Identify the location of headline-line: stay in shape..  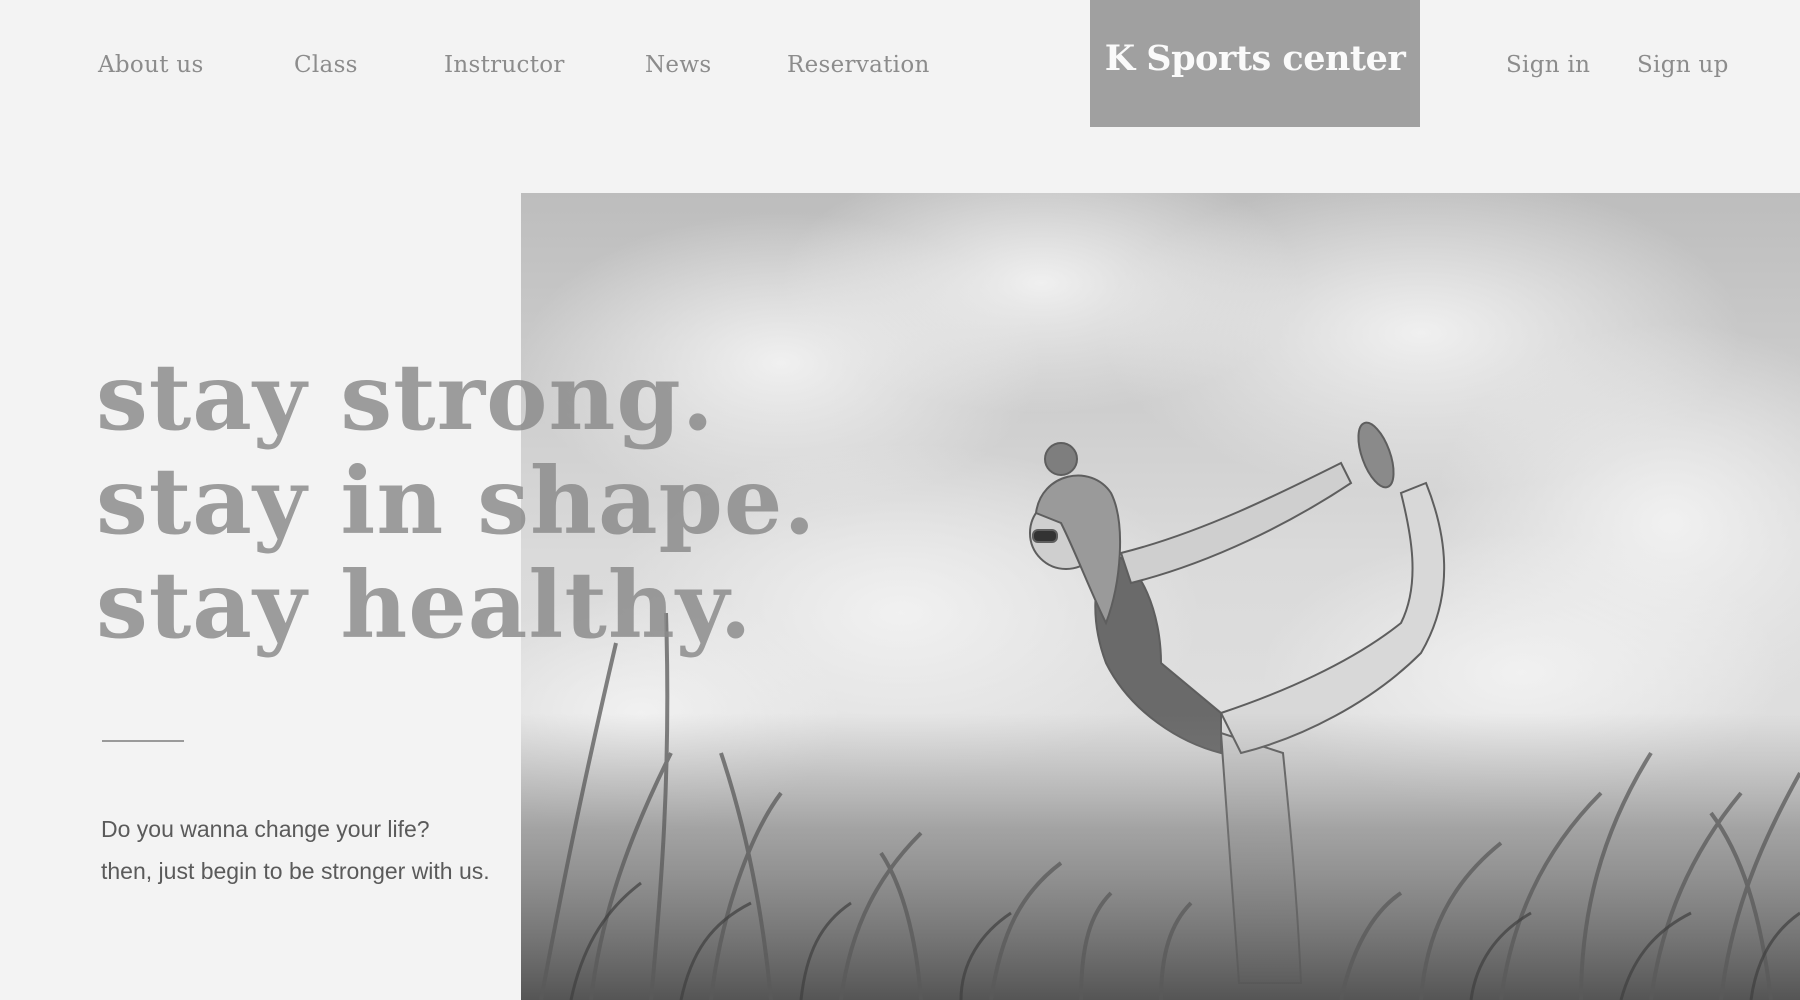
(456, 501).